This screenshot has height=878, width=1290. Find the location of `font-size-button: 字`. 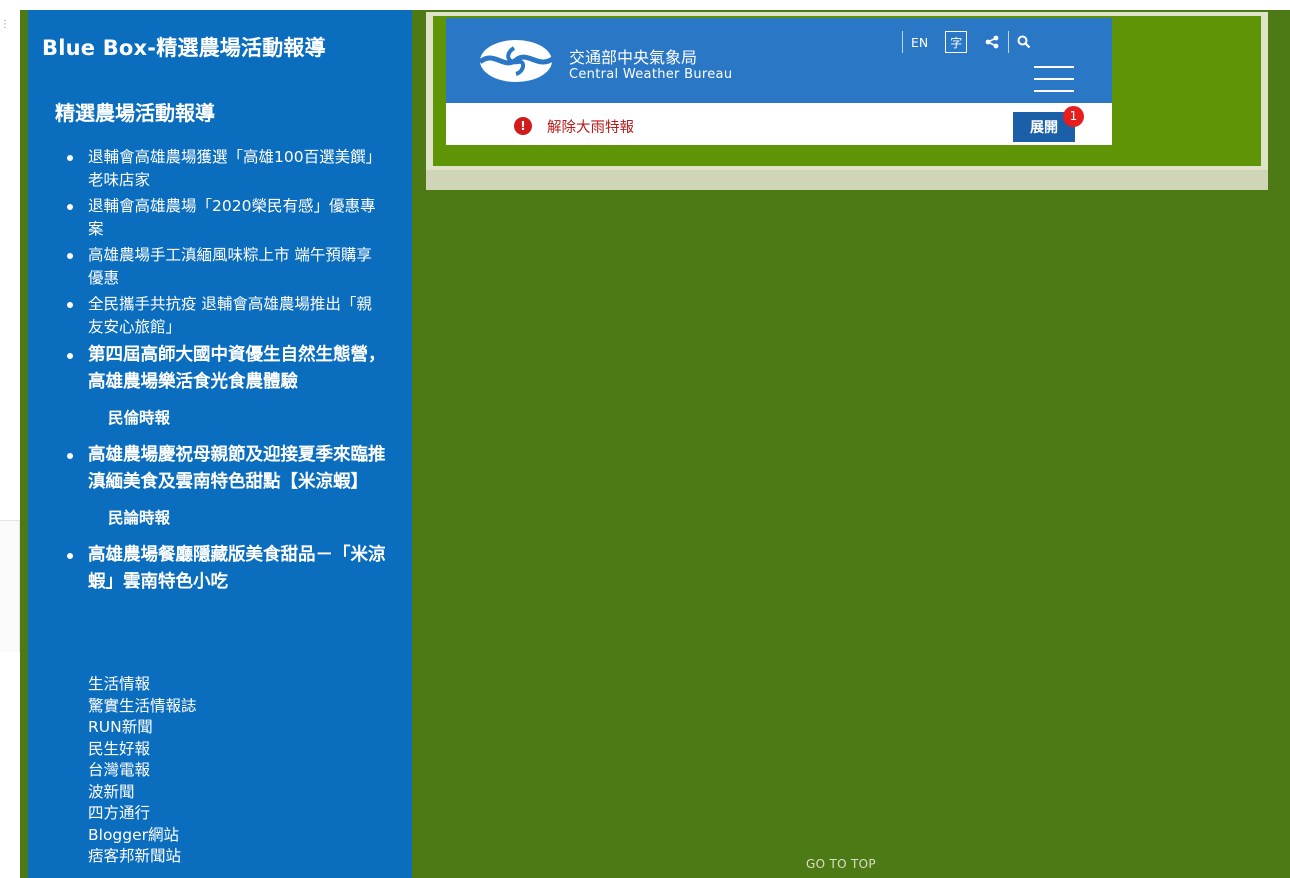

font-size-button: 字 is located at coordinates (956, 42).